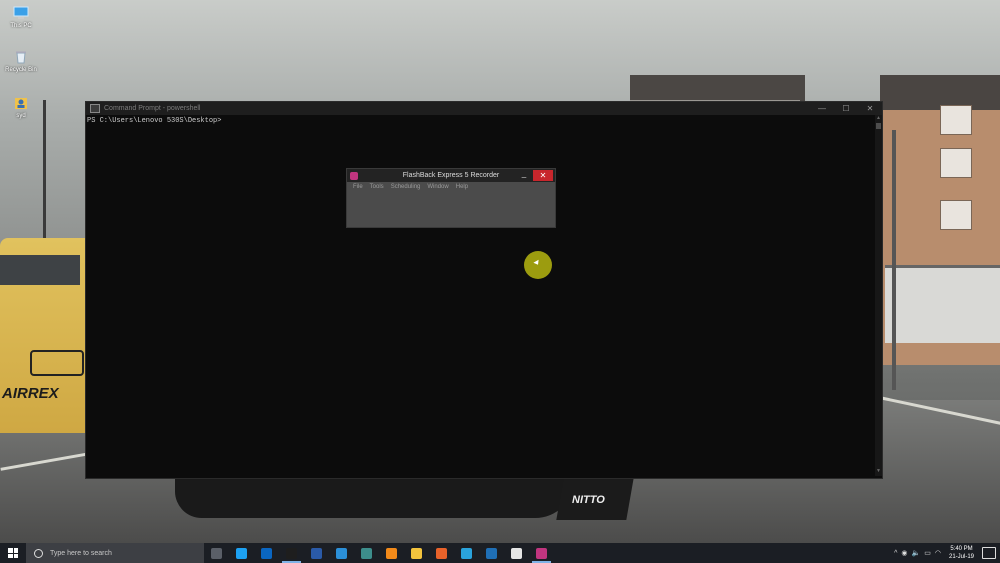 The width and height of the screenshot is (1000, 563). I want to click on console-maximize-button: ☐, so click(846, 108).